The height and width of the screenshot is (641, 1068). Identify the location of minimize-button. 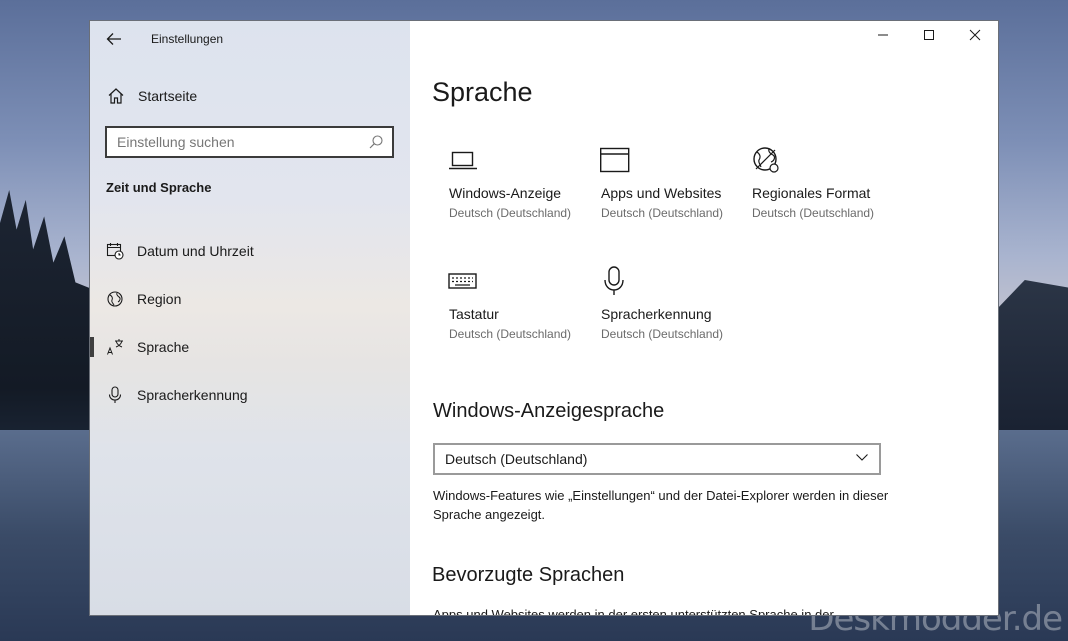
(883, 37).